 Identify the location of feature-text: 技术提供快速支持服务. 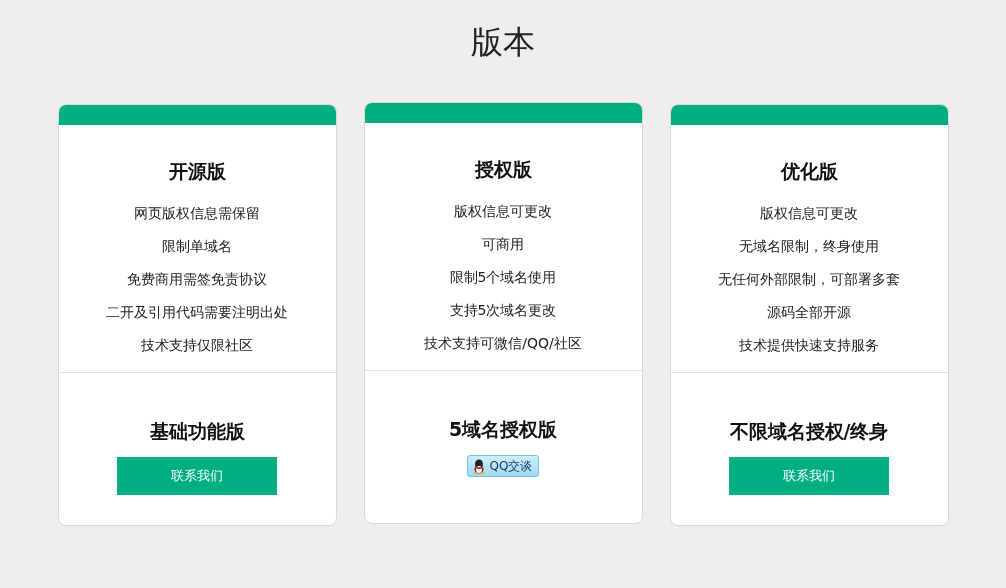
(809, 345).